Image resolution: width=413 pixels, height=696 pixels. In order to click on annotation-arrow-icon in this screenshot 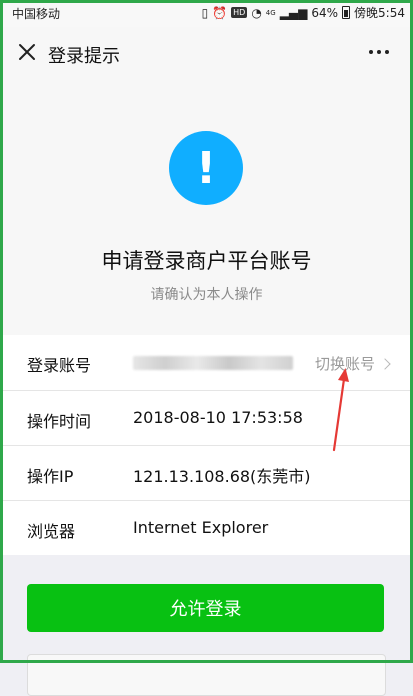, I will do `click(340, 410)`.